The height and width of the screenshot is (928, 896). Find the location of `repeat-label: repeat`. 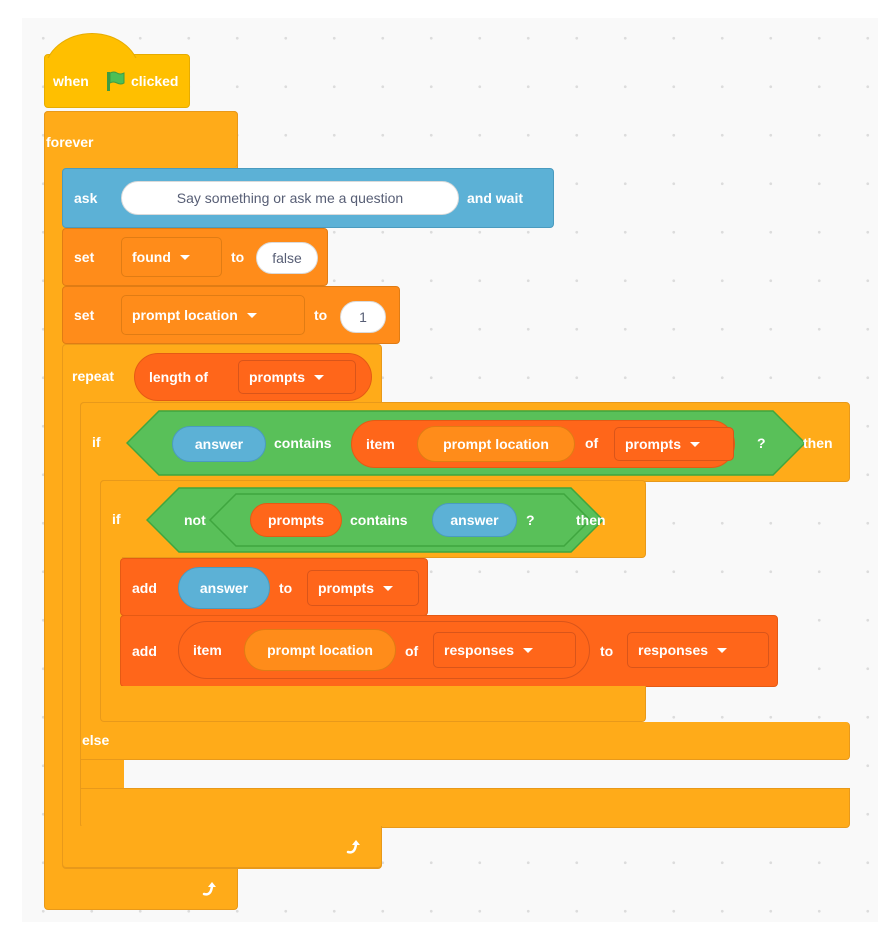

repeat-label: repeat is located at coordinates (93, 376).